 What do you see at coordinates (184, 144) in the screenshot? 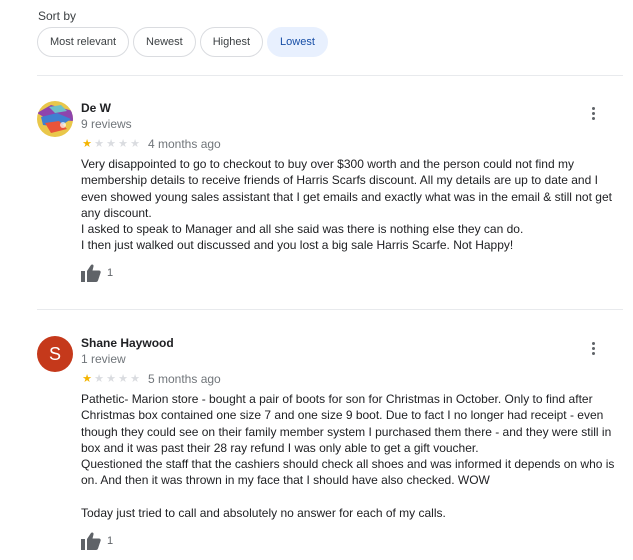
I see `review-date: 4 months ago` at bounding box center [184, 144].